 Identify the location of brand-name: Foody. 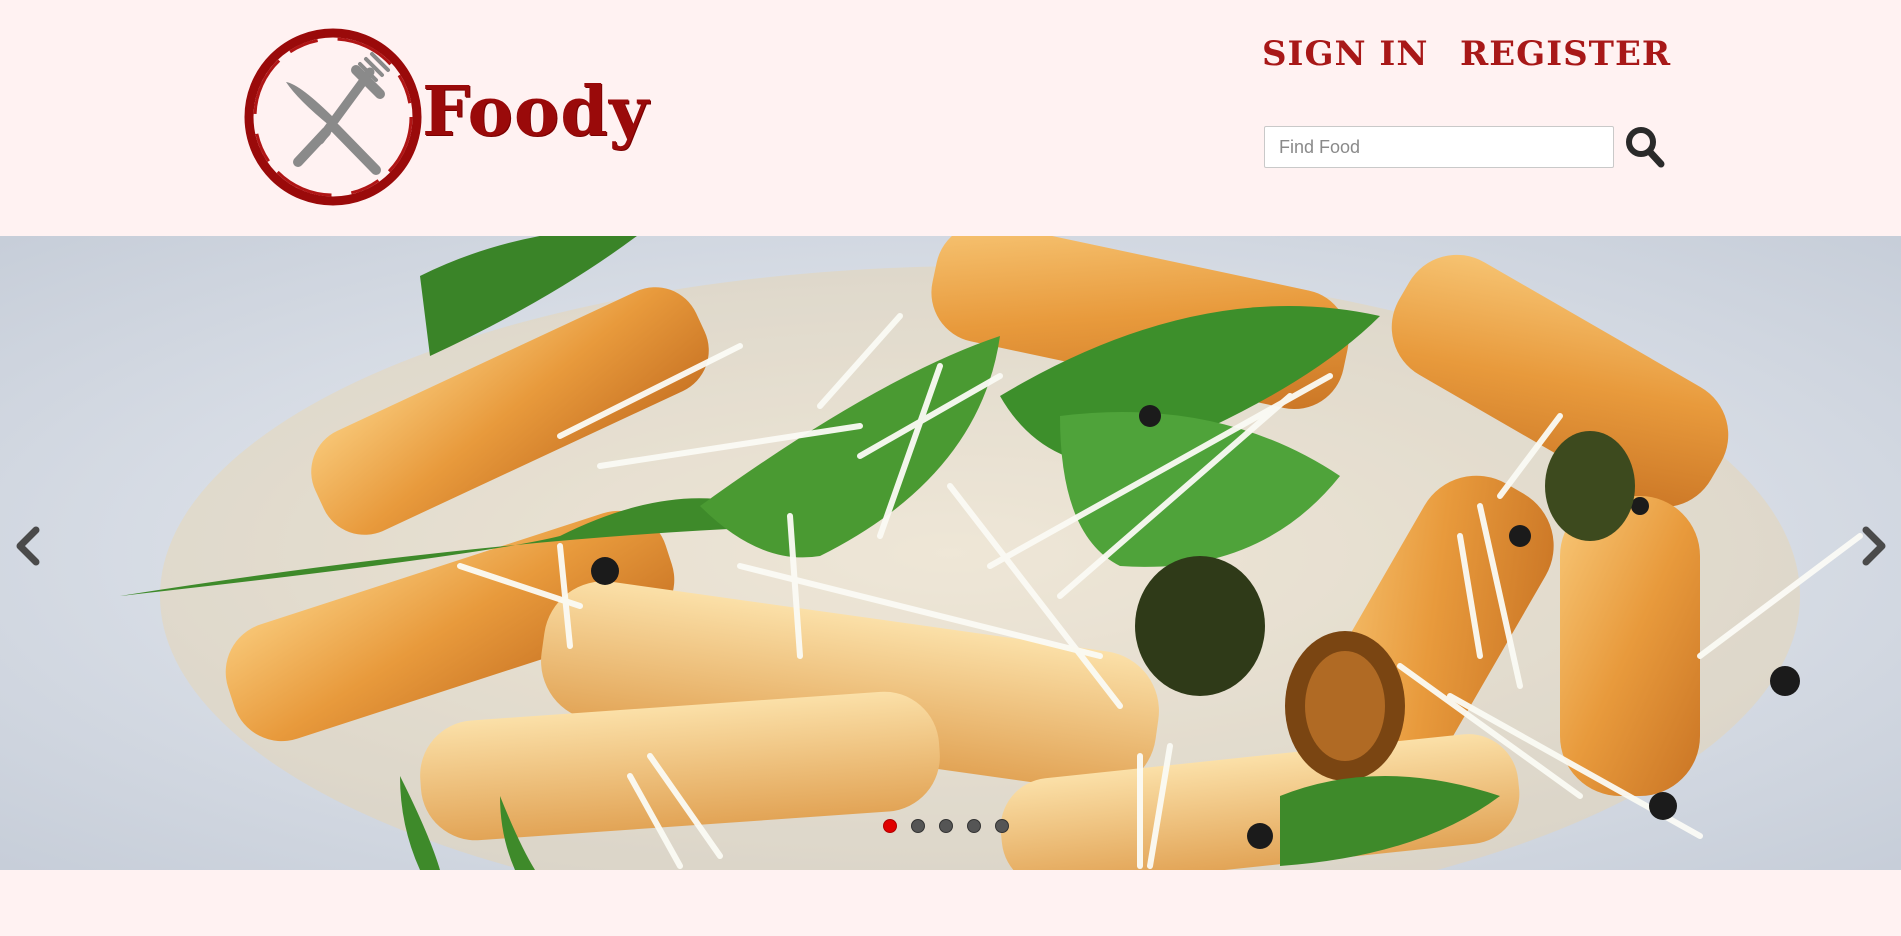
(536, 112).